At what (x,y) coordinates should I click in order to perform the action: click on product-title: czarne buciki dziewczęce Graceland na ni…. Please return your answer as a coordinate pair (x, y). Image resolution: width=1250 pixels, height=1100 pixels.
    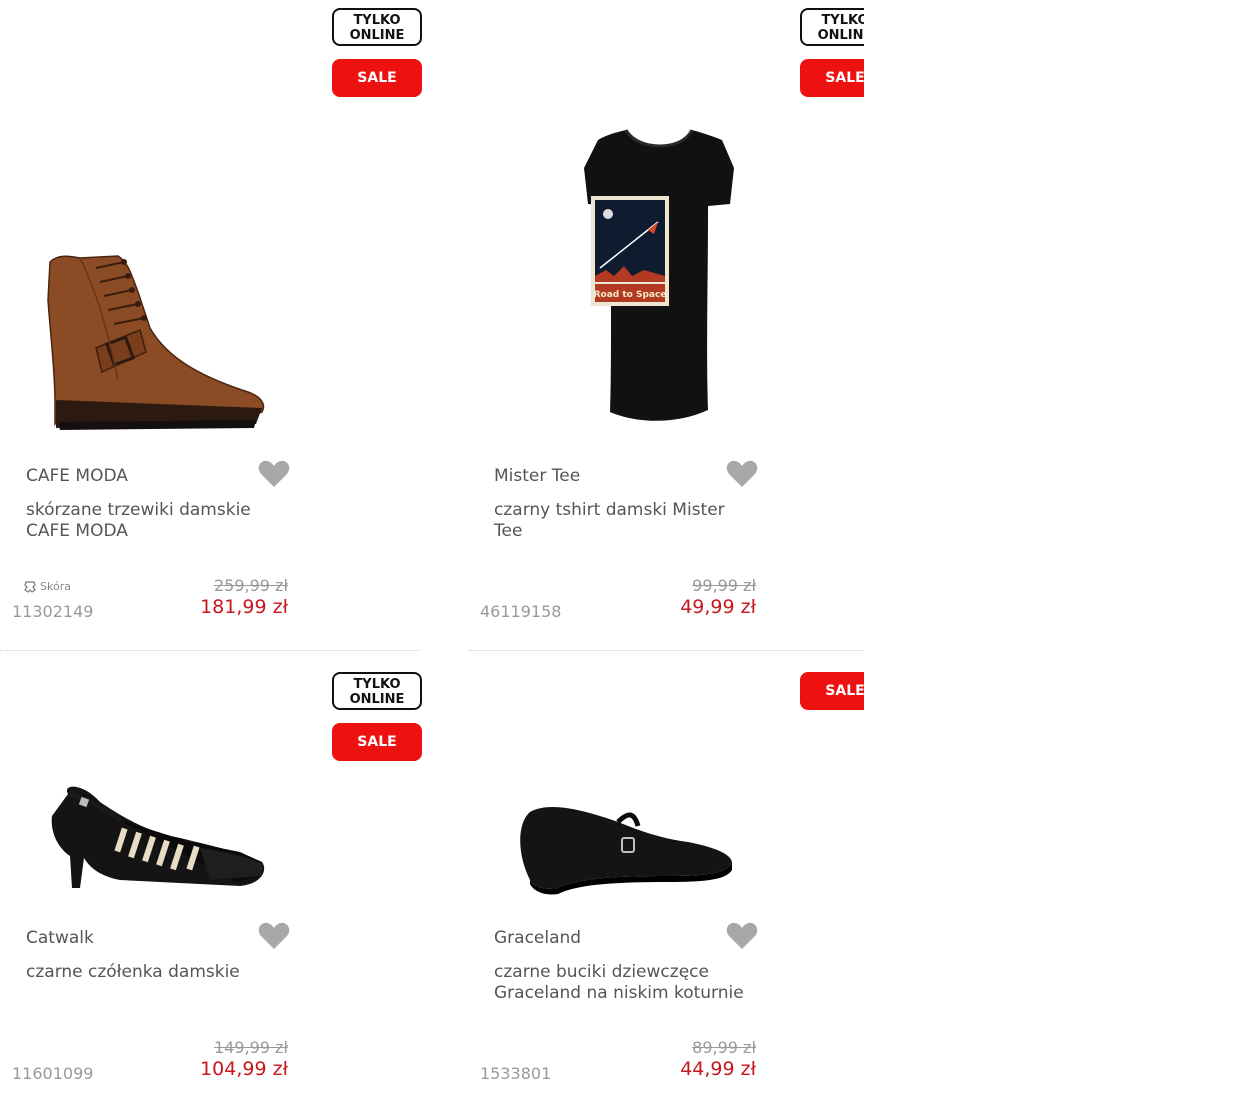
    Looking at the image, I should click on (624, 983).